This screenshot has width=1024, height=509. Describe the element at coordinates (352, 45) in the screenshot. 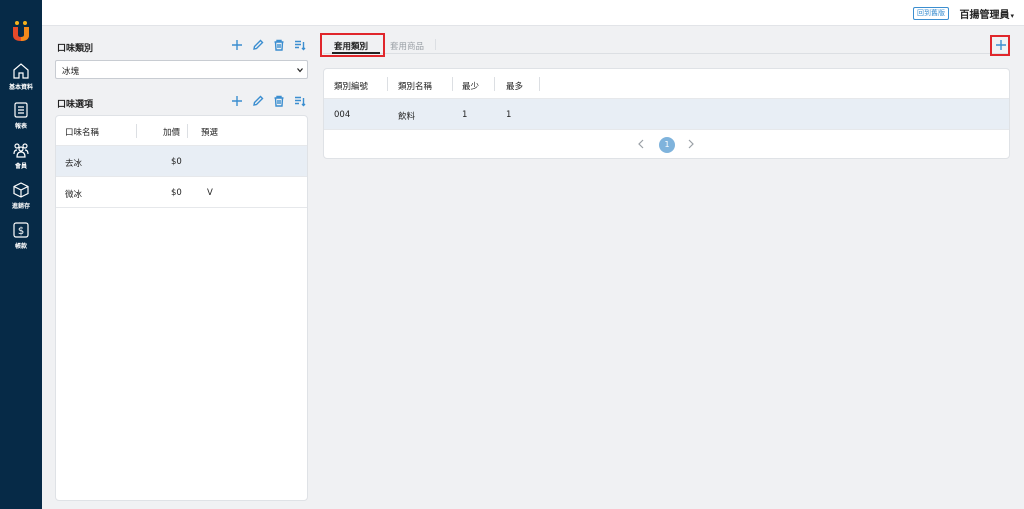

I see `highlight-box-active-tab` at that location.